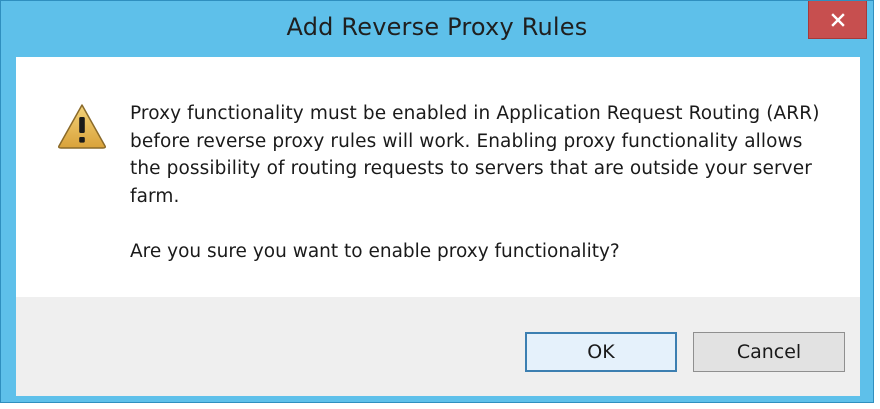 The height and width of the screenshot is (409, 880). I want to click on dialog-title: Add Reverse Proxy Rules, so click(437, 27).